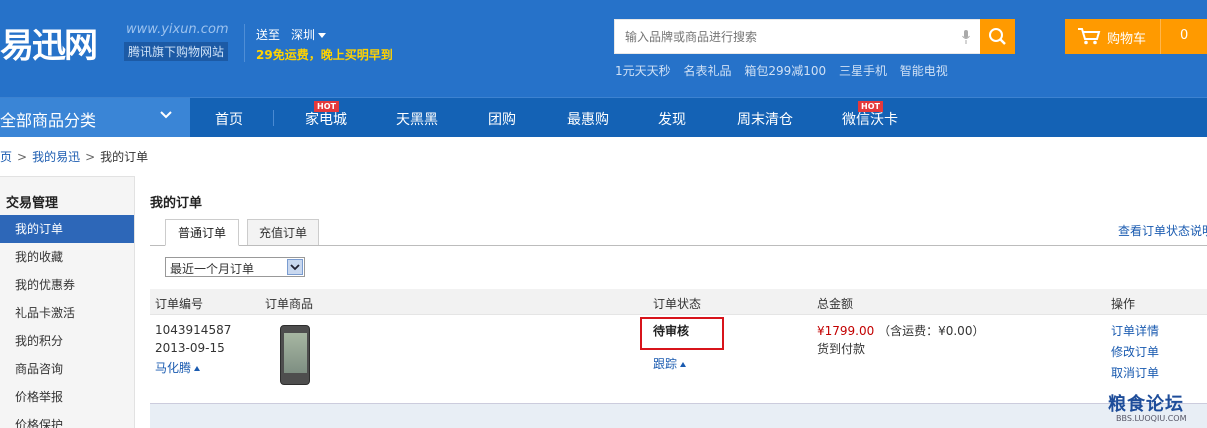  Describe the element at coordinates (671, 331) in the screenshot. I see `order-status: 待审核` at that location.